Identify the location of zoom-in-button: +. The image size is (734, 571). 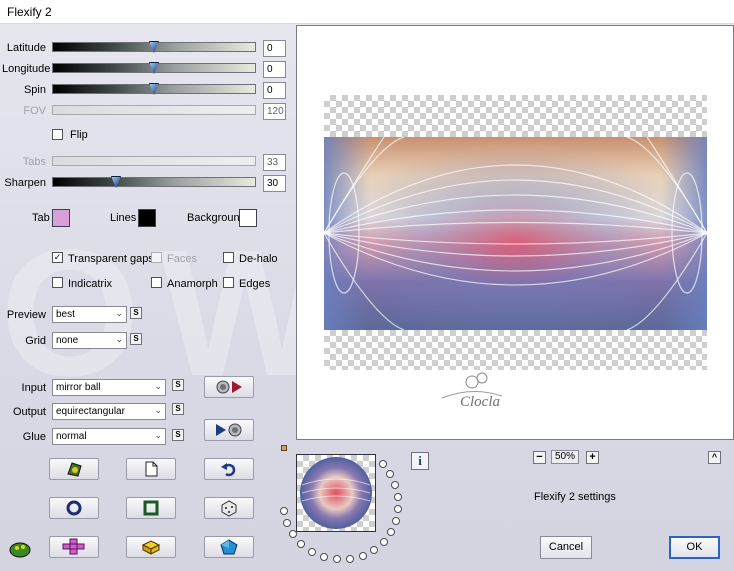
(592, 457).